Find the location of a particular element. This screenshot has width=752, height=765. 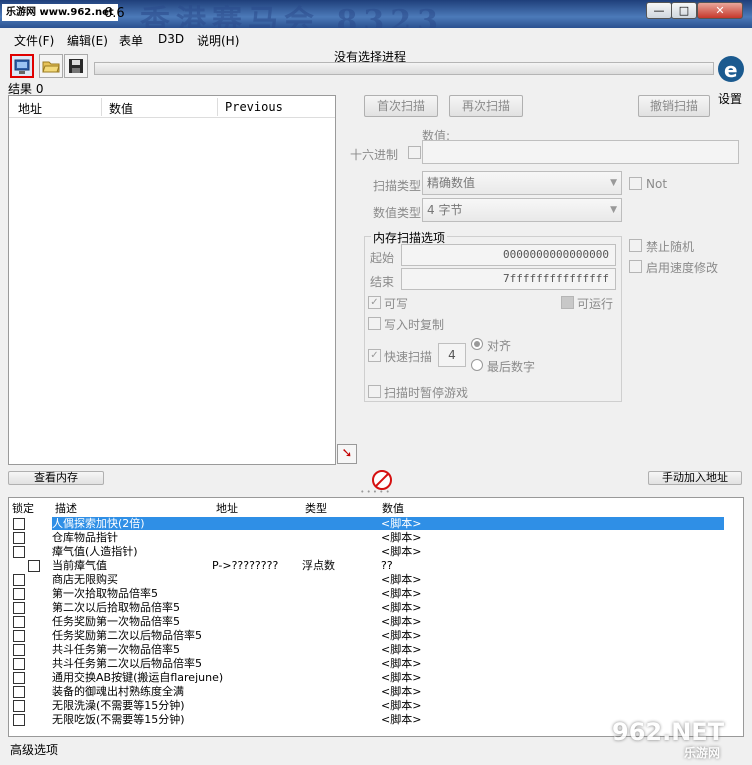

value-type-select: 4 字节 ▼ is located at coordinates (522, 210).